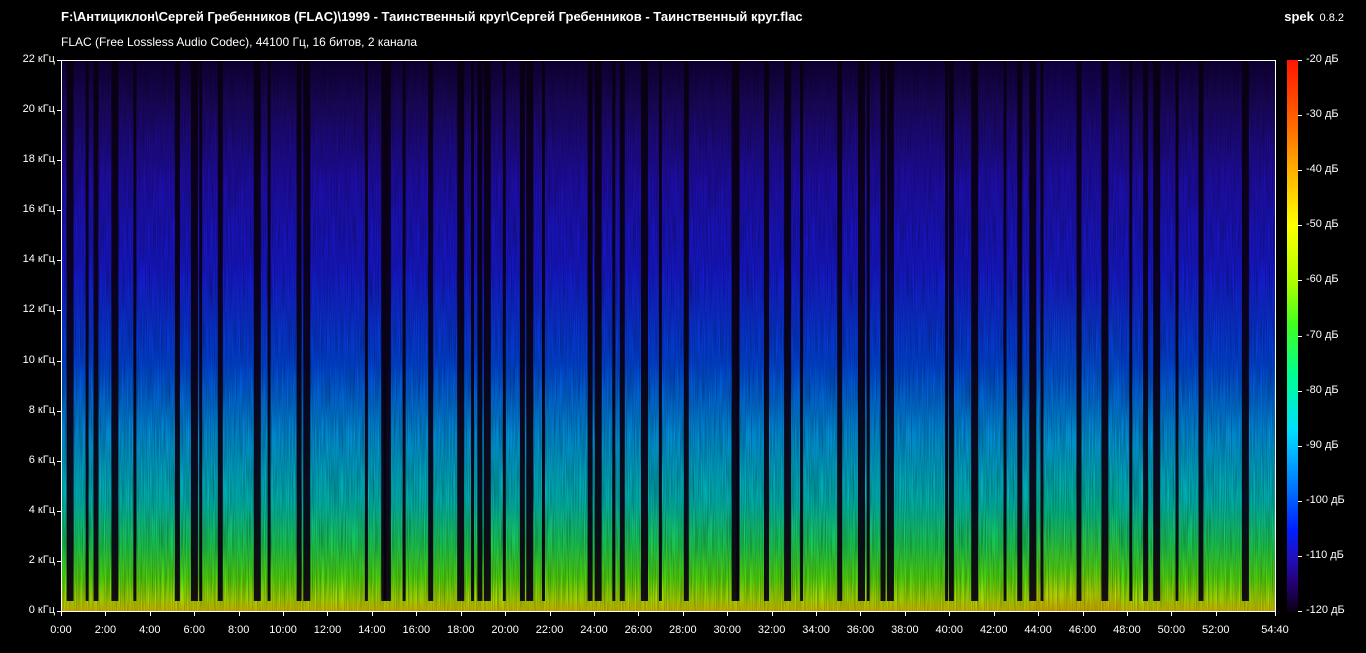 This screenshot has width=1366, height=653. I want to click on y-tick-label: 2 кГц, so click(41, 559).